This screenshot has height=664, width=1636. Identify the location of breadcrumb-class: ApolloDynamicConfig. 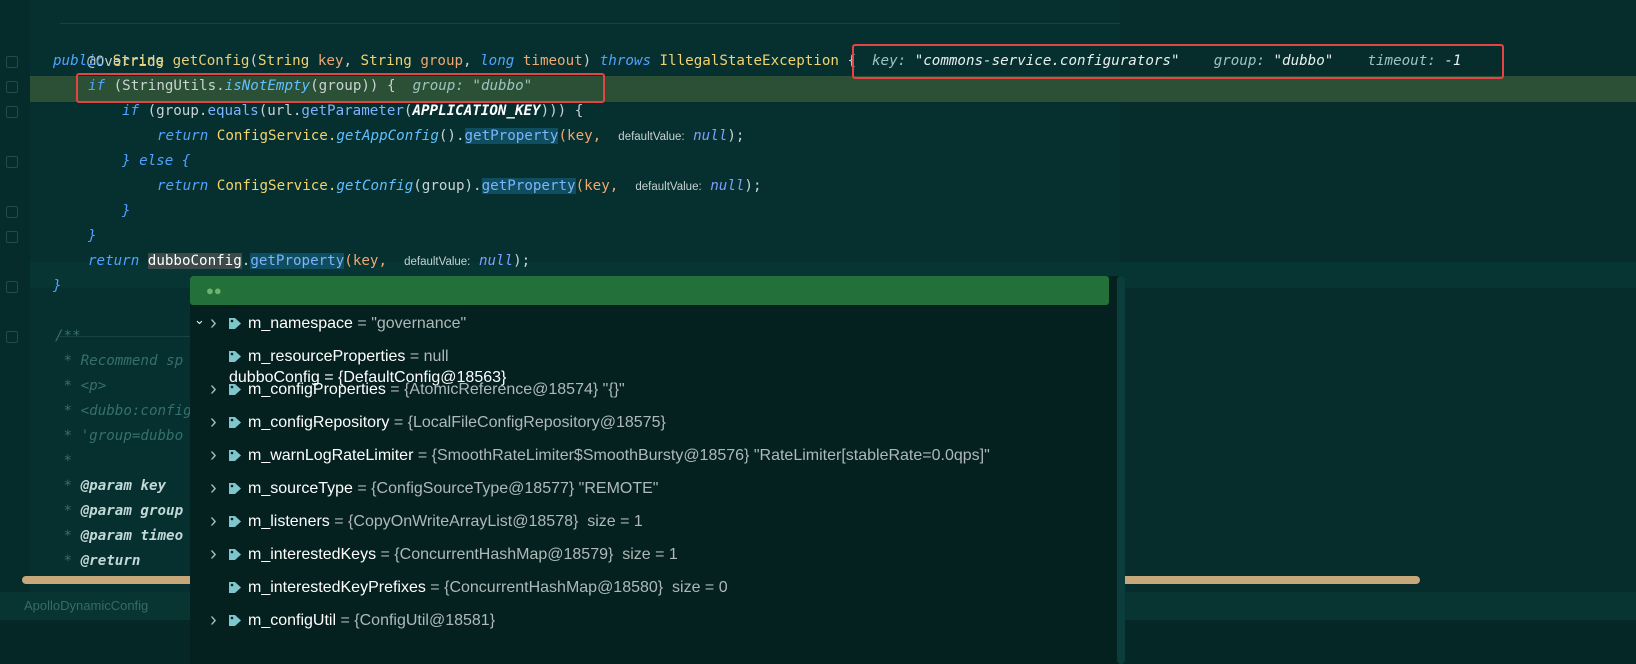
(86, 605).